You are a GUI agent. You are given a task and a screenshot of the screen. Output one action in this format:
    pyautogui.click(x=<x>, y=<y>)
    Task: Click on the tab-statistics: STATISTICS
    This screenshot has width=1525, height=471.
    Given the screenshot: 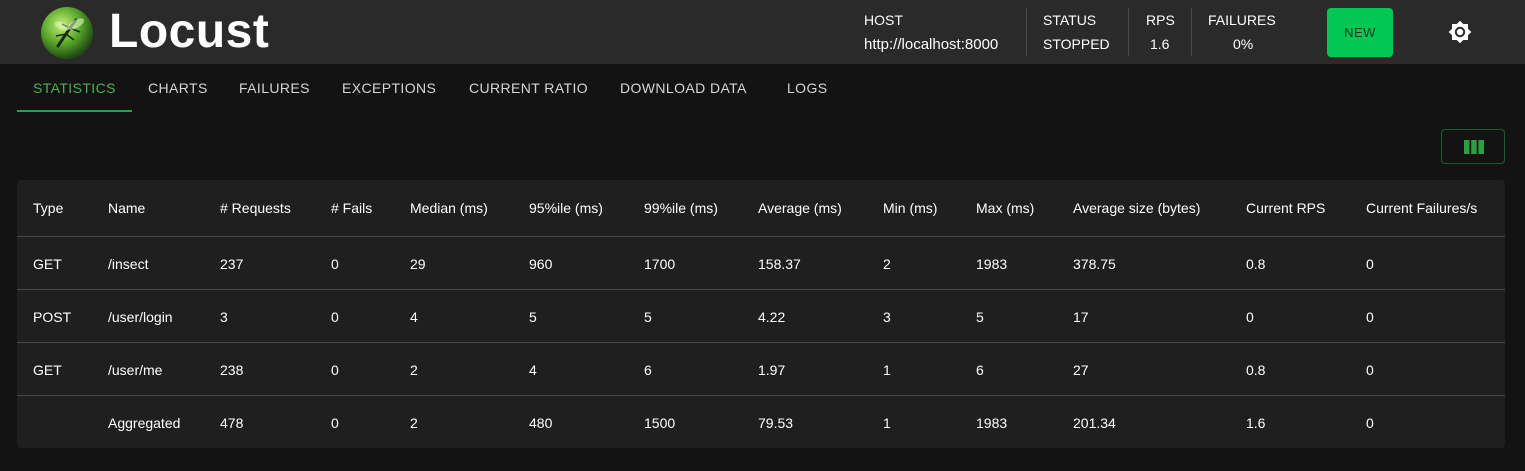 What is the action you would take?
    pyautogui.click(x=74, y=88)
    